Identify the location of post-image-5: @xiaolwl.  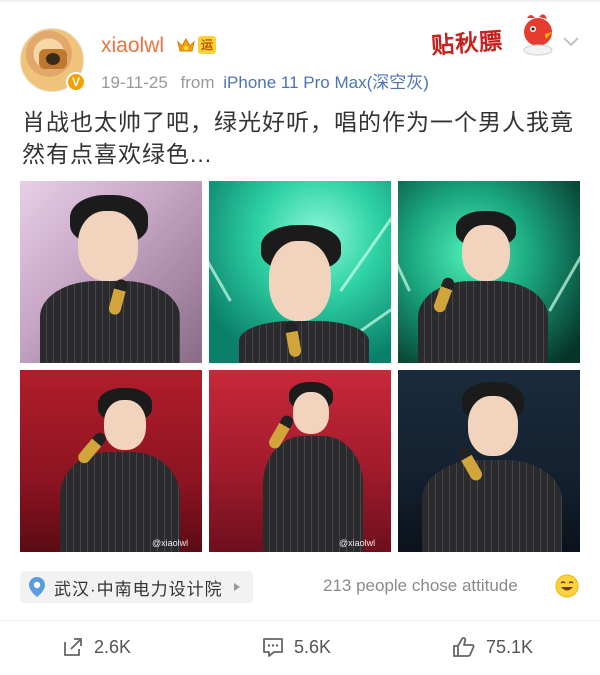
(300, 461).